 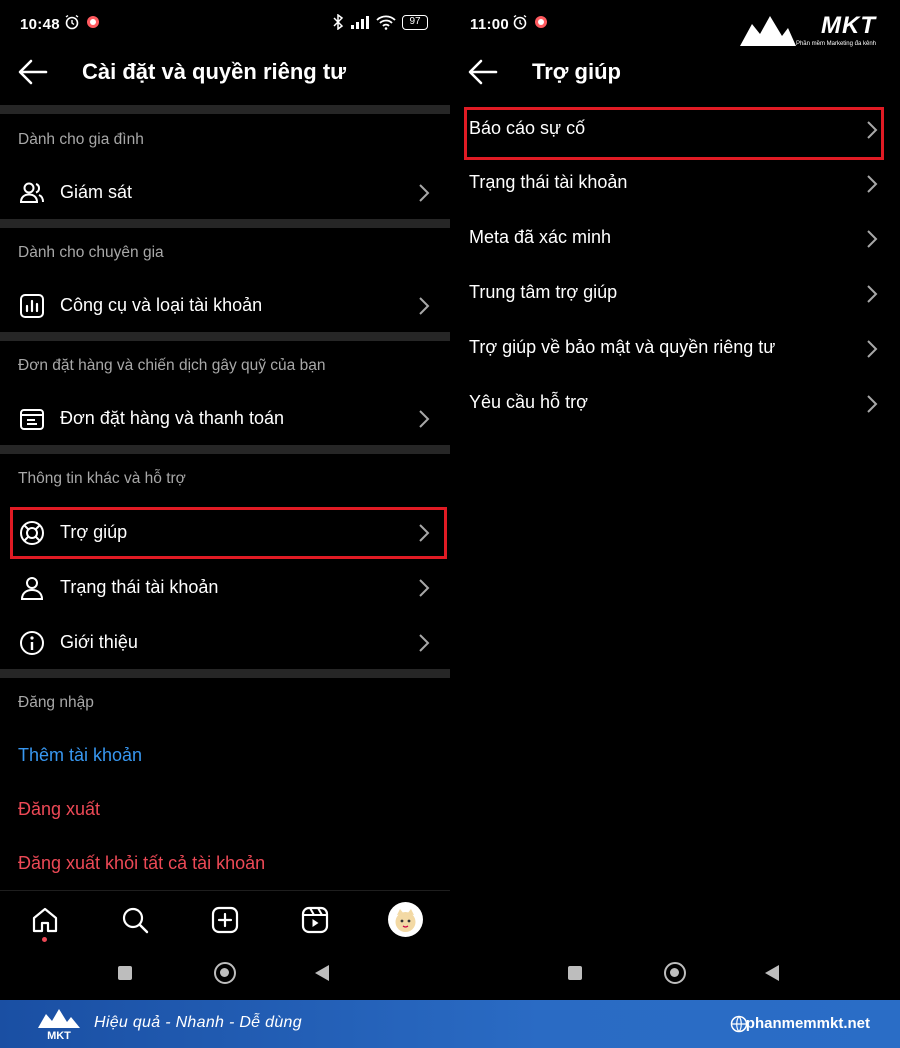 What do you see at coordinates (540, 237) in the screenshot?
I see `help-item-label: Meta đã xác minh` at bounding box center [540, 237].